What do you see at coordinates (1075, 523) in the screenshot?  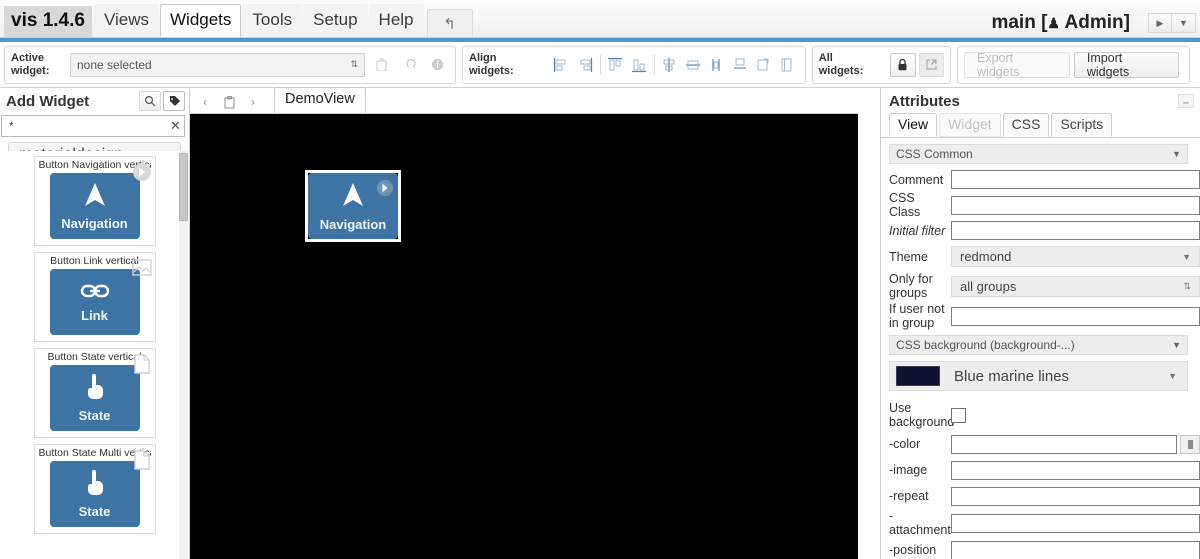 I see `bg-attachment-input` at bounding box center [1075, 523].